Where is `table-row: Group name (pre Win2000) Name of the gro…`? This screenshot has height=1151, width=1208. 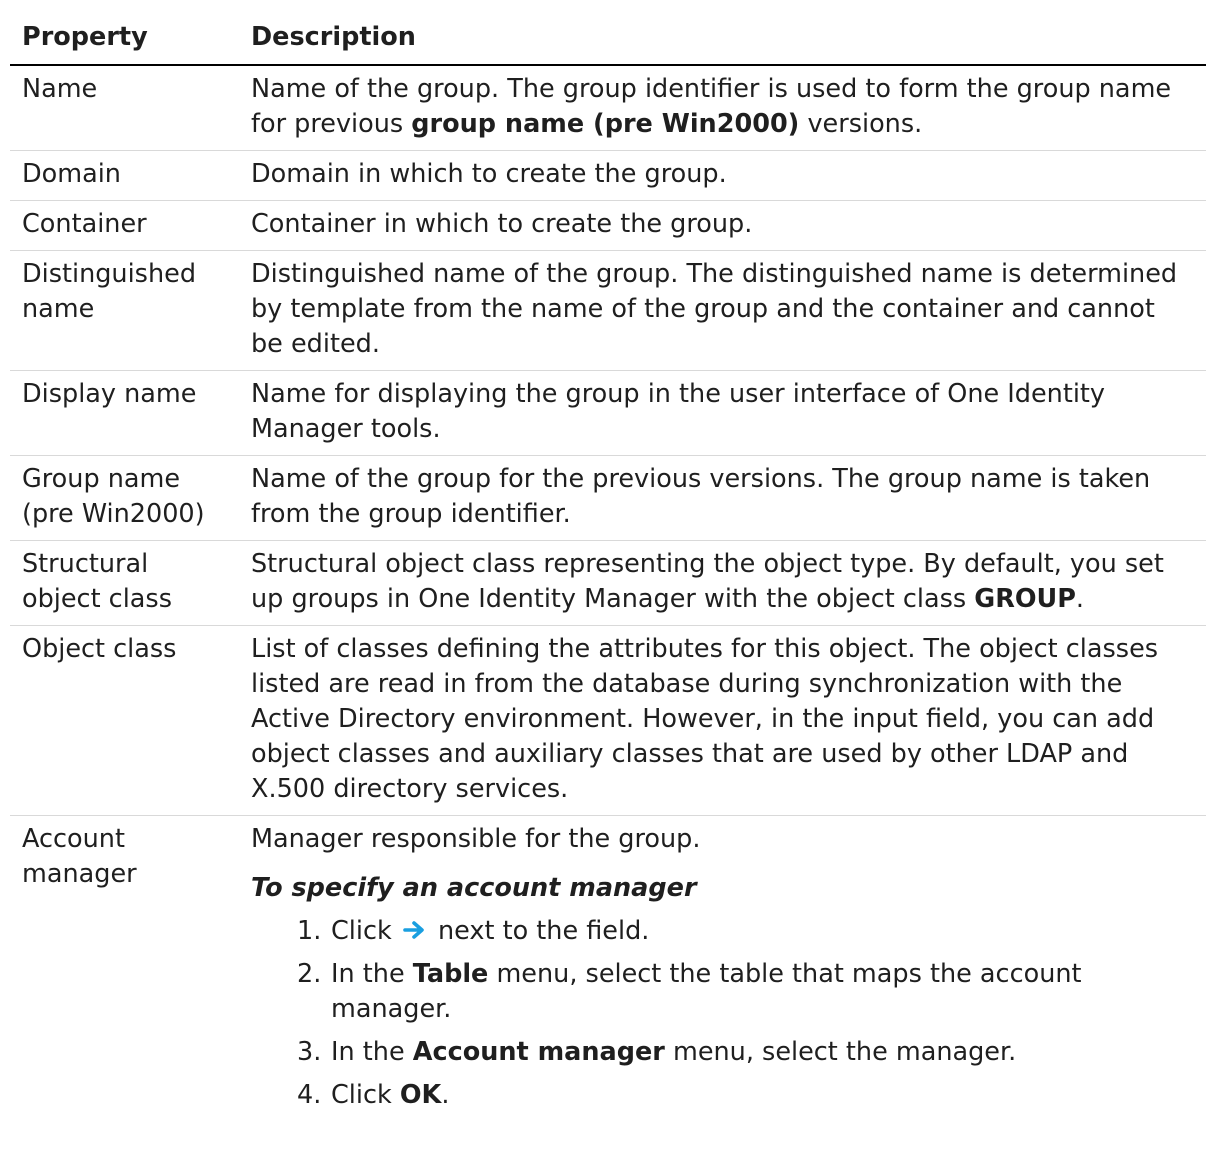
table-row: Group name (pre Win2000) Name of the gro… is located at coordinates (608, 498).